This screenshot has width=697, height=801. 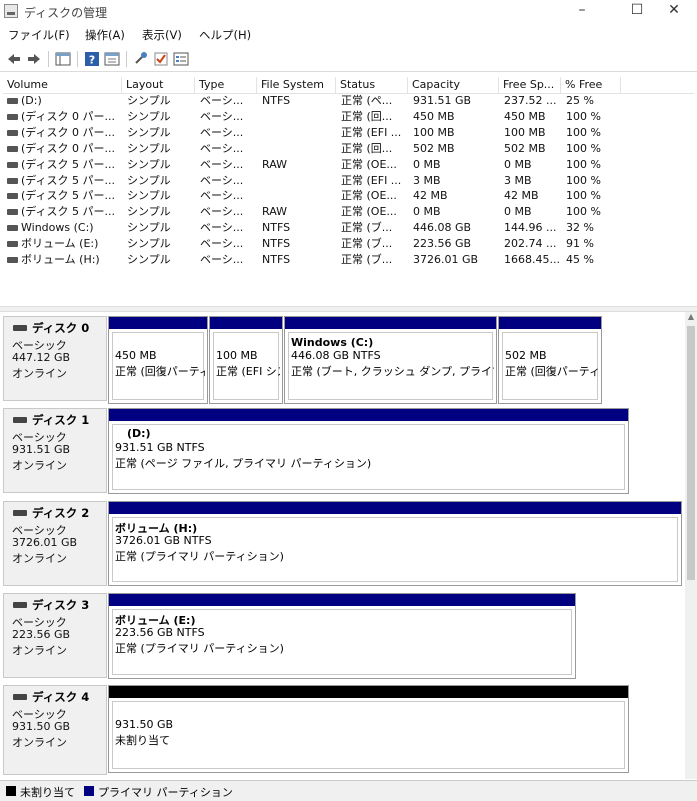 I want to click on cell-volume: ボリューム (H:), so click(x=60, y=259).